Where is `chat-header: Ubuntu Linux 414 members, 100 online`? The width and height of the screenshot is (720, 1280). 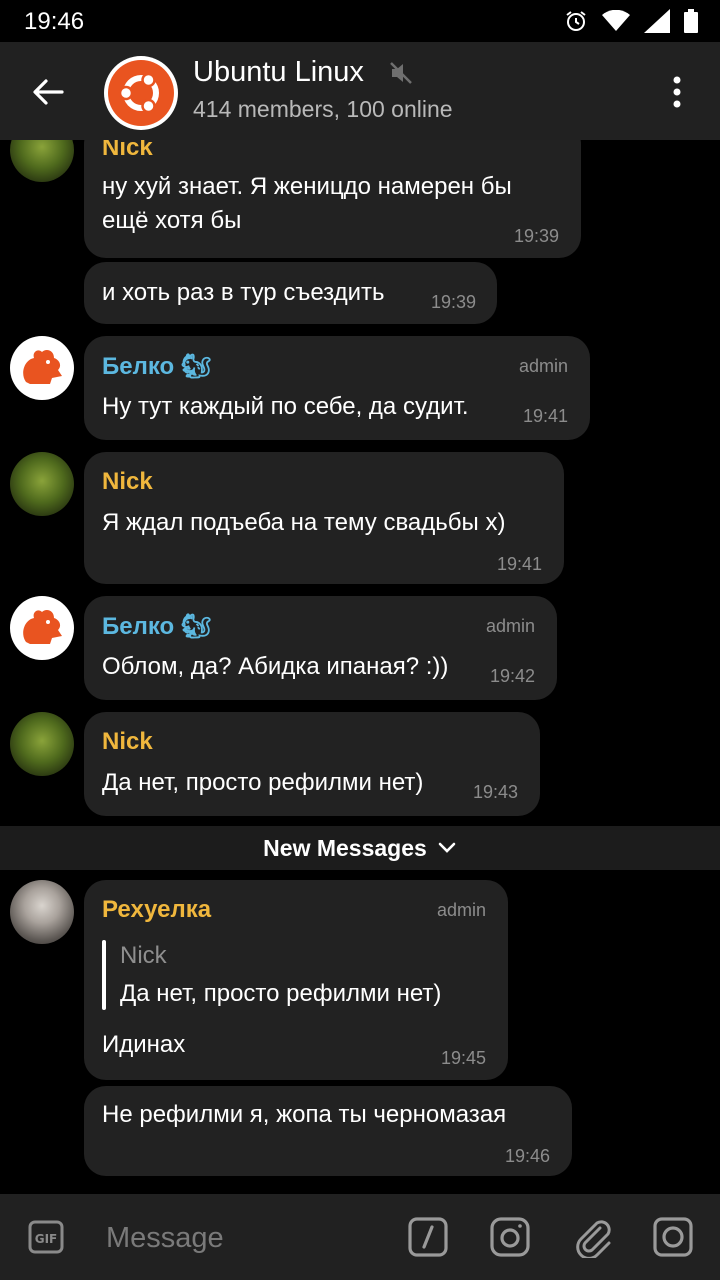 chat-header: Ubuntu Linux 414 members, 100 online is located at coordinates (360, 91).